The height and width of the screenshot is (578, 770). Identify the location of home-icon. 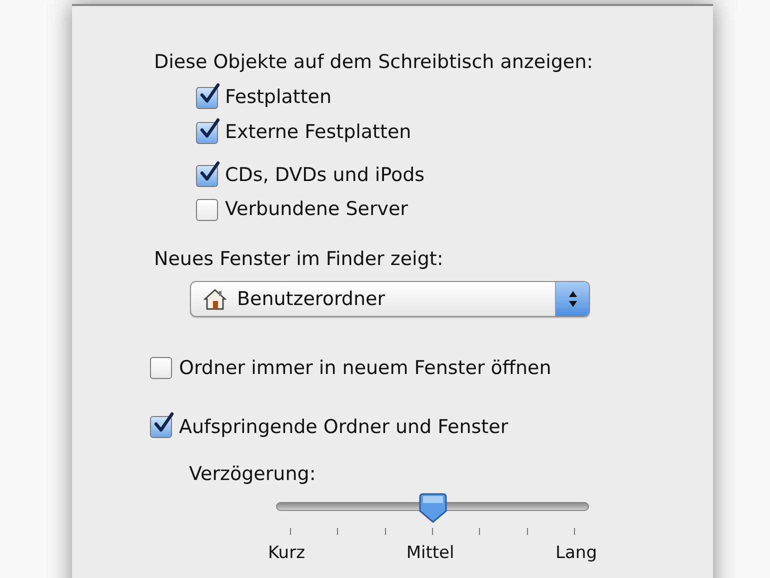
(215, 299).